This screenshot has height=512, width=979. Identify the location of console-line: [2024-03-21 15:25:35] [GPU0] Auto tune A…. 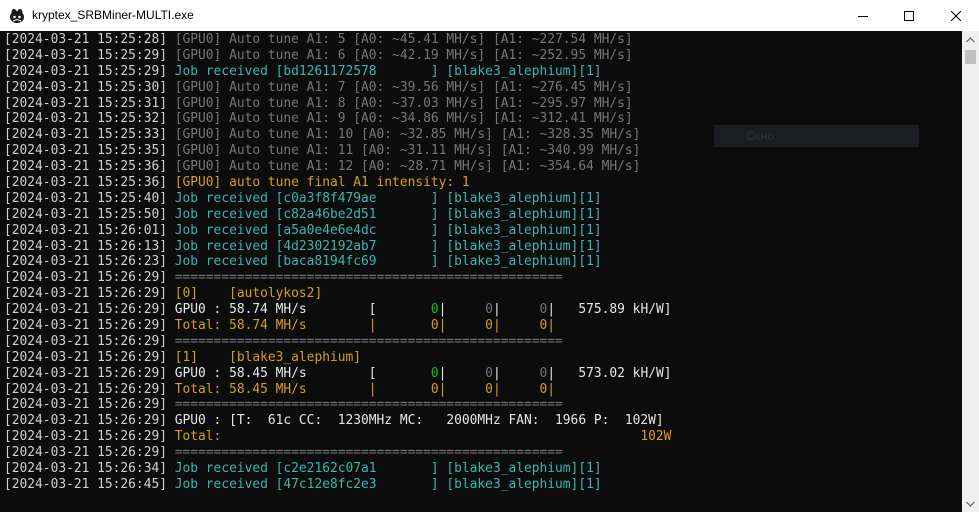
(338, 151).